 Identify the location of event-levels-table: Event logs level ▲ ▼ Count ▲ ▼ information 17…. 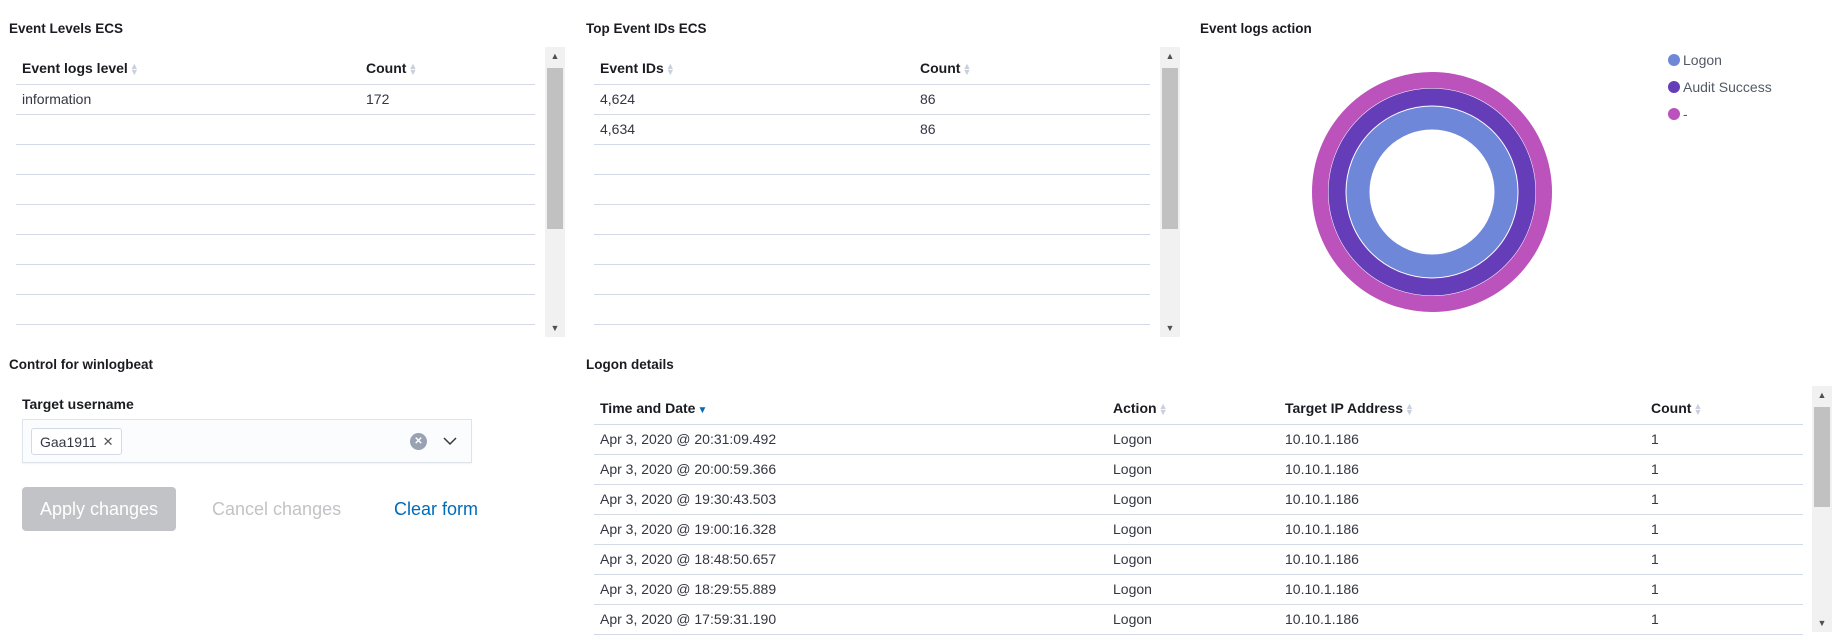
(275, 188).